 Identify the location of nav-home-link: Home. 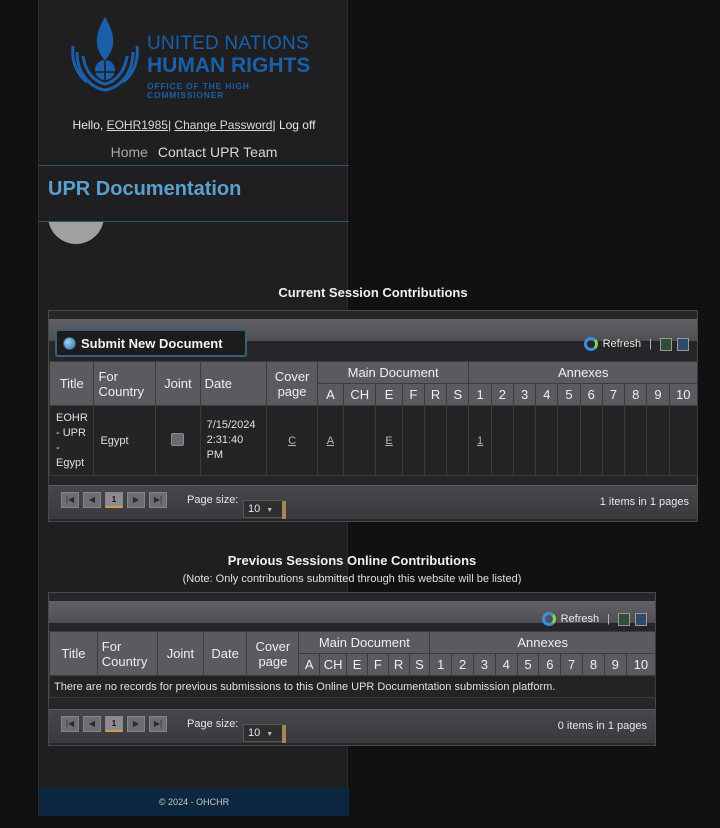
(129, 152).